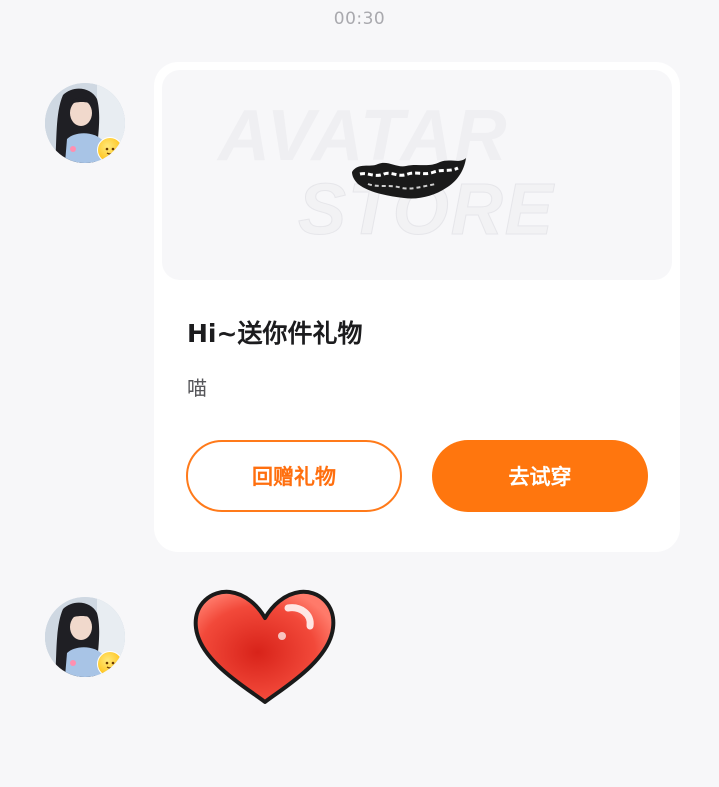 Image resolution: width=719 pixels, height=787 pixels. What do you see at coordinates (408, 184) in the screenshot?
I see `mouth-teeth-icon` at bounding box center [408, 184].